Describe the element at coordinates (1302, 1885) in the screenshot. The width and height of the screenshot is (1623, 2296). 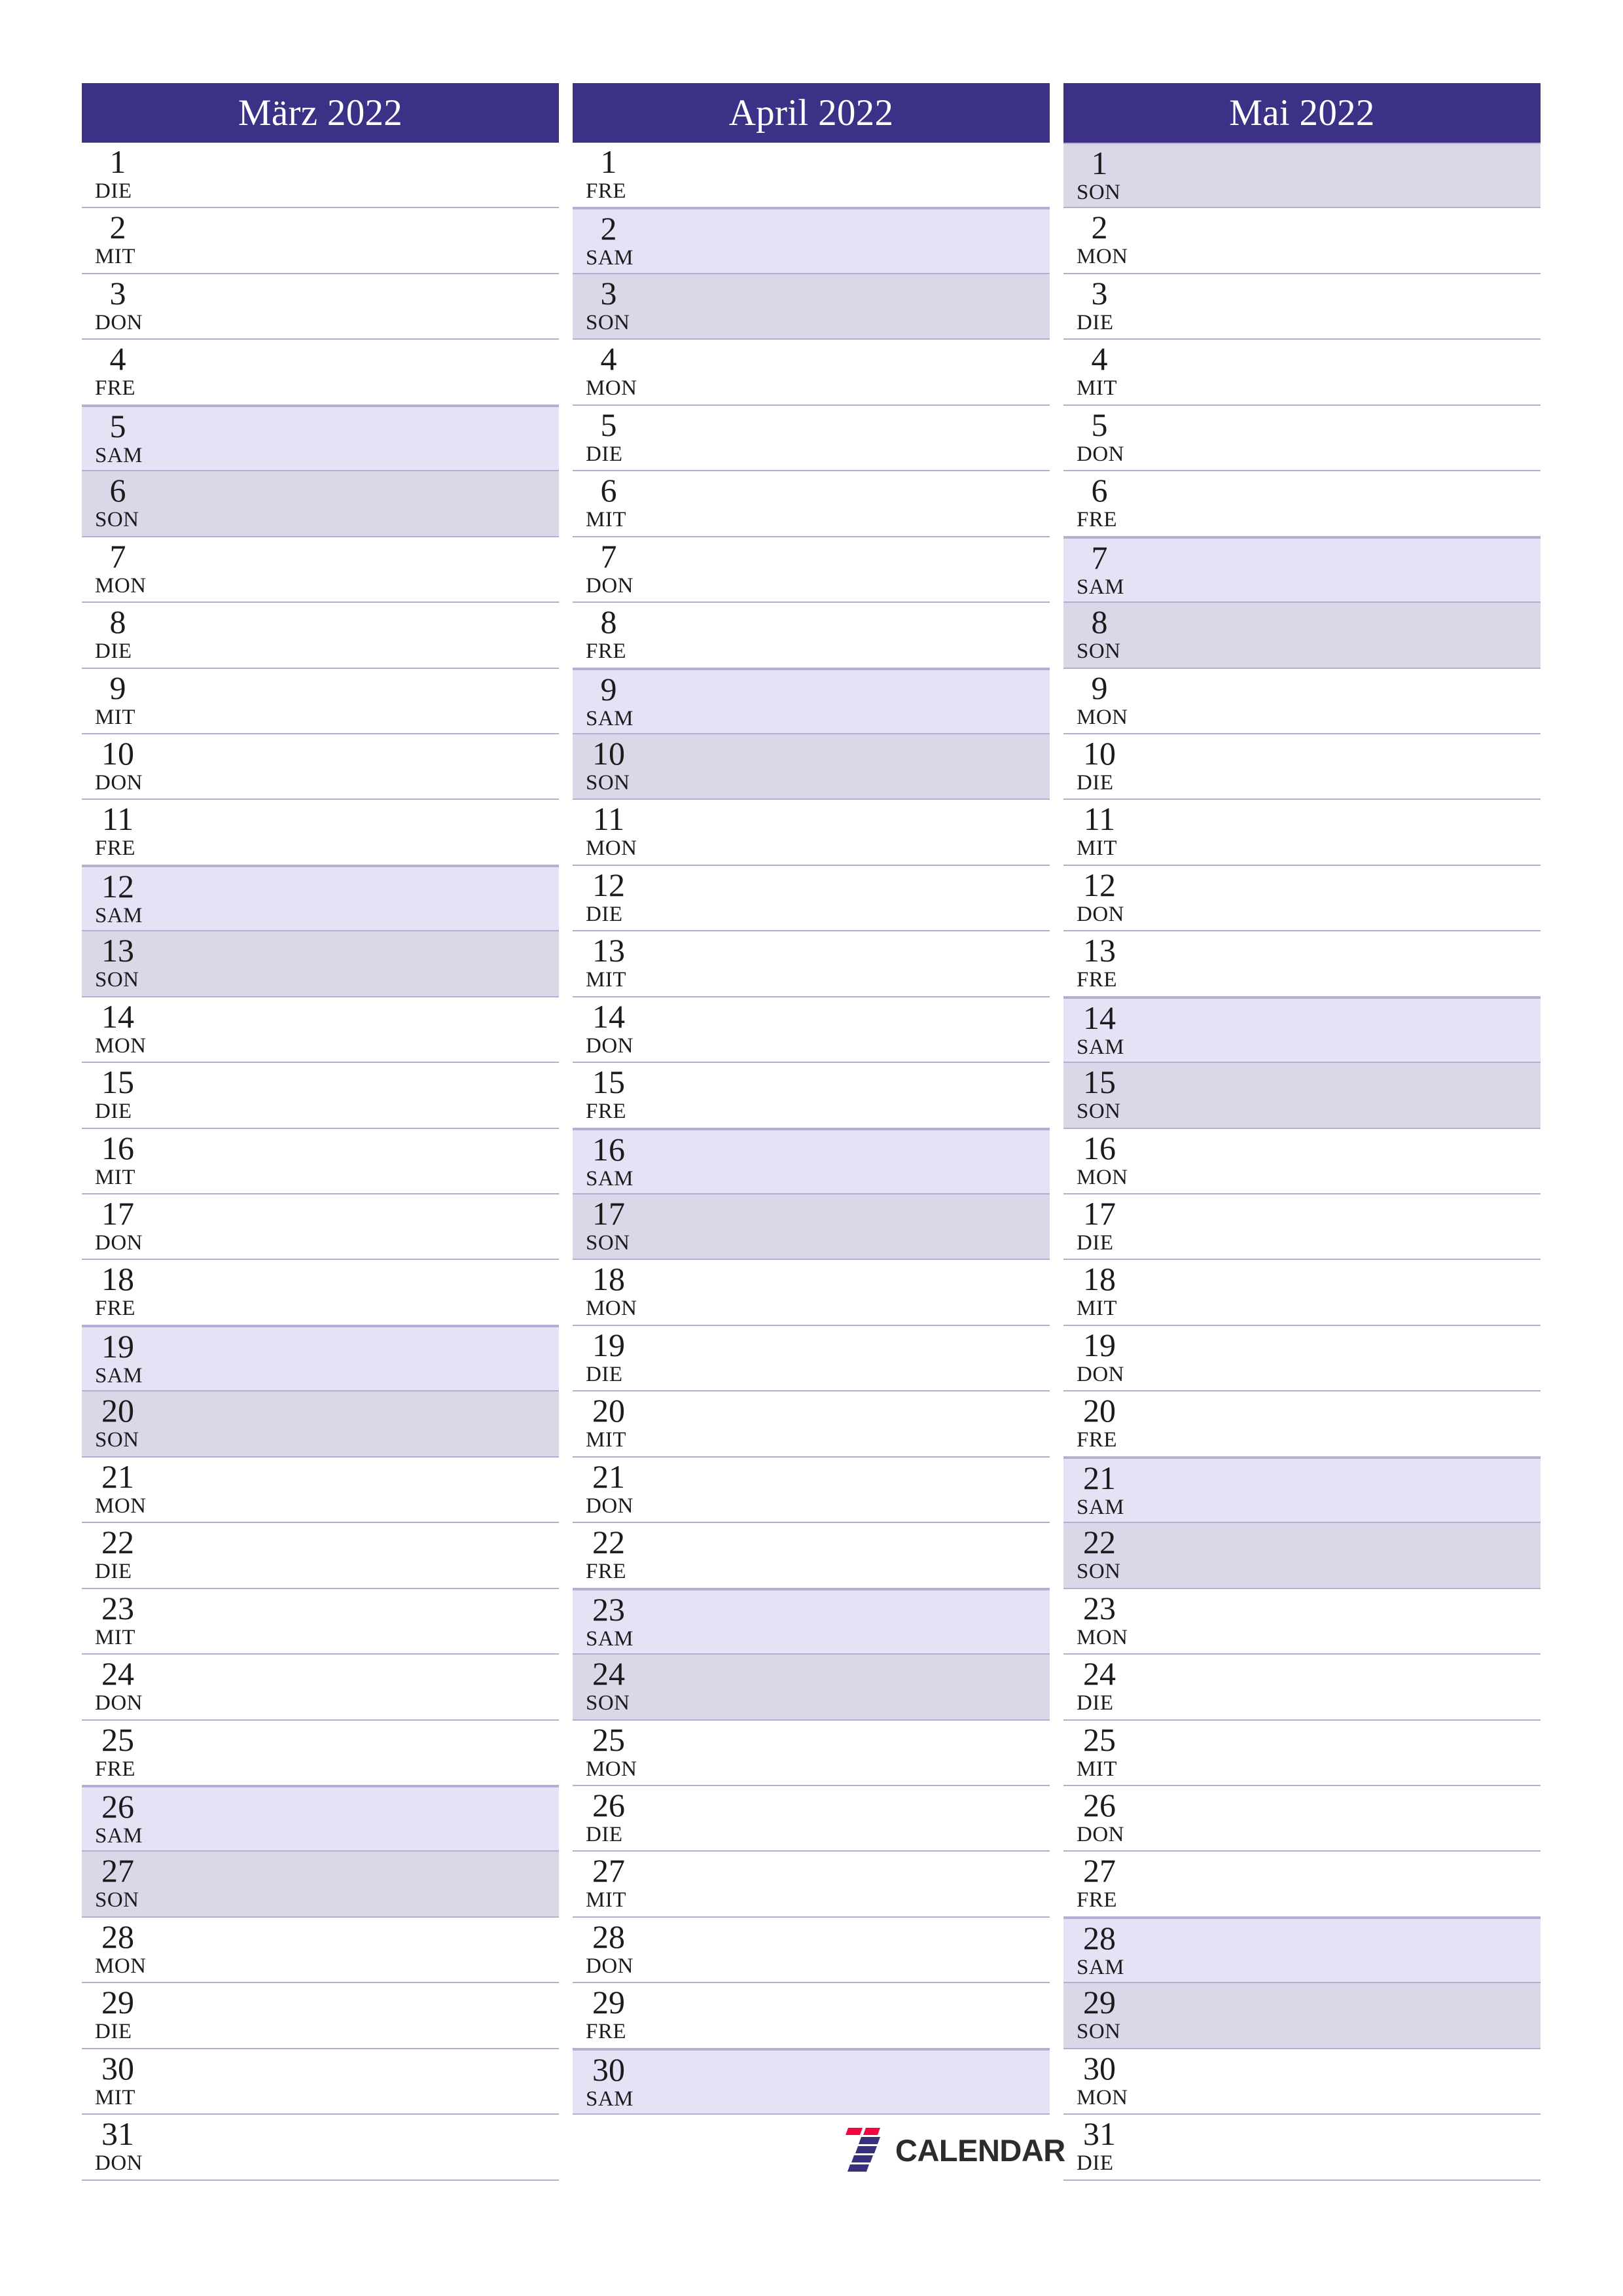
I see `day-row: 27 FRE` at that location.